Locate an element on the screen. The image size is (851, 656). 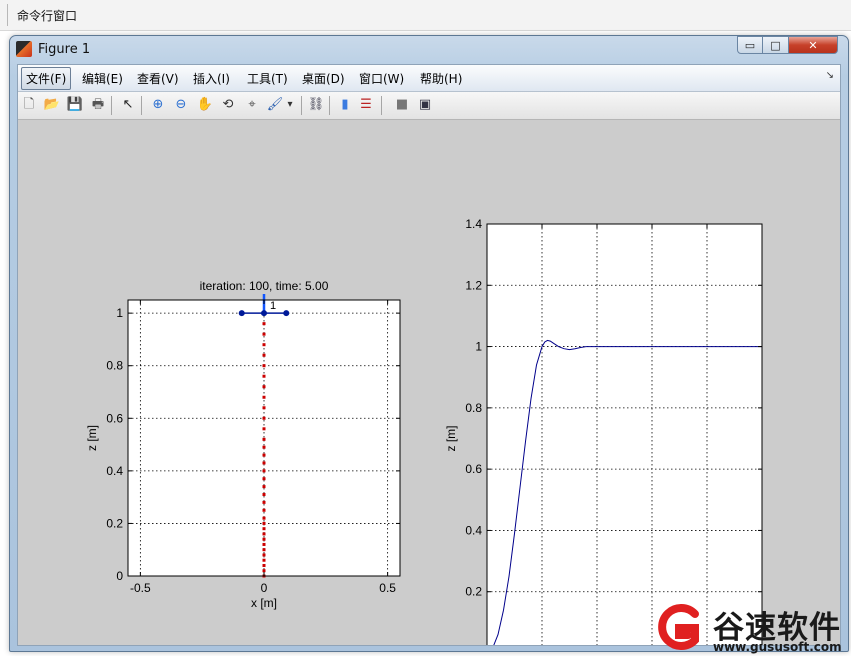
colorbar-icon: ▮ is located at coordinates (345, 105).